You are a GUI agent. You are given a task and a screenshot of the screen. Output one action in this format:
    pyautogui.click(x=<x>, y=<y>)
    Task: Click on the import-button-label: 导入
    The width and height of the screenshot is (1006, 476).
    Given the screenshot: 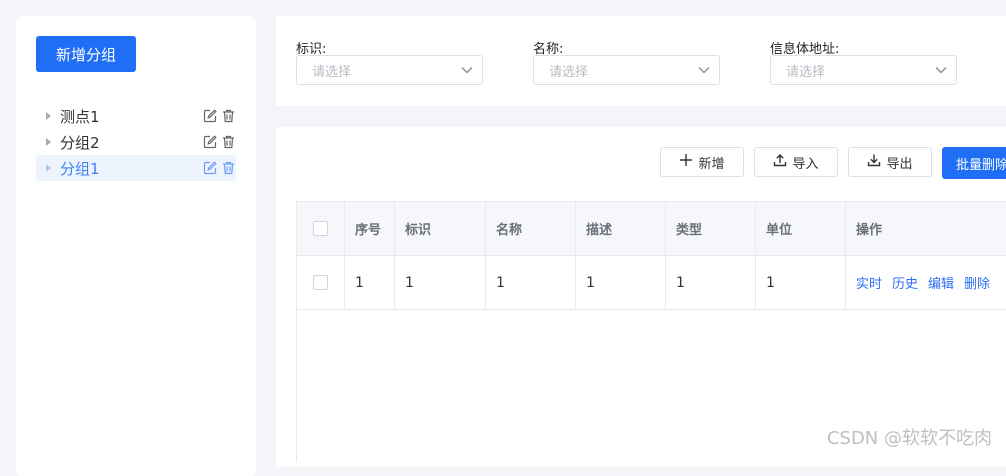 What is the action you would take?
    pyautogui.click(x=805, y=164)
    